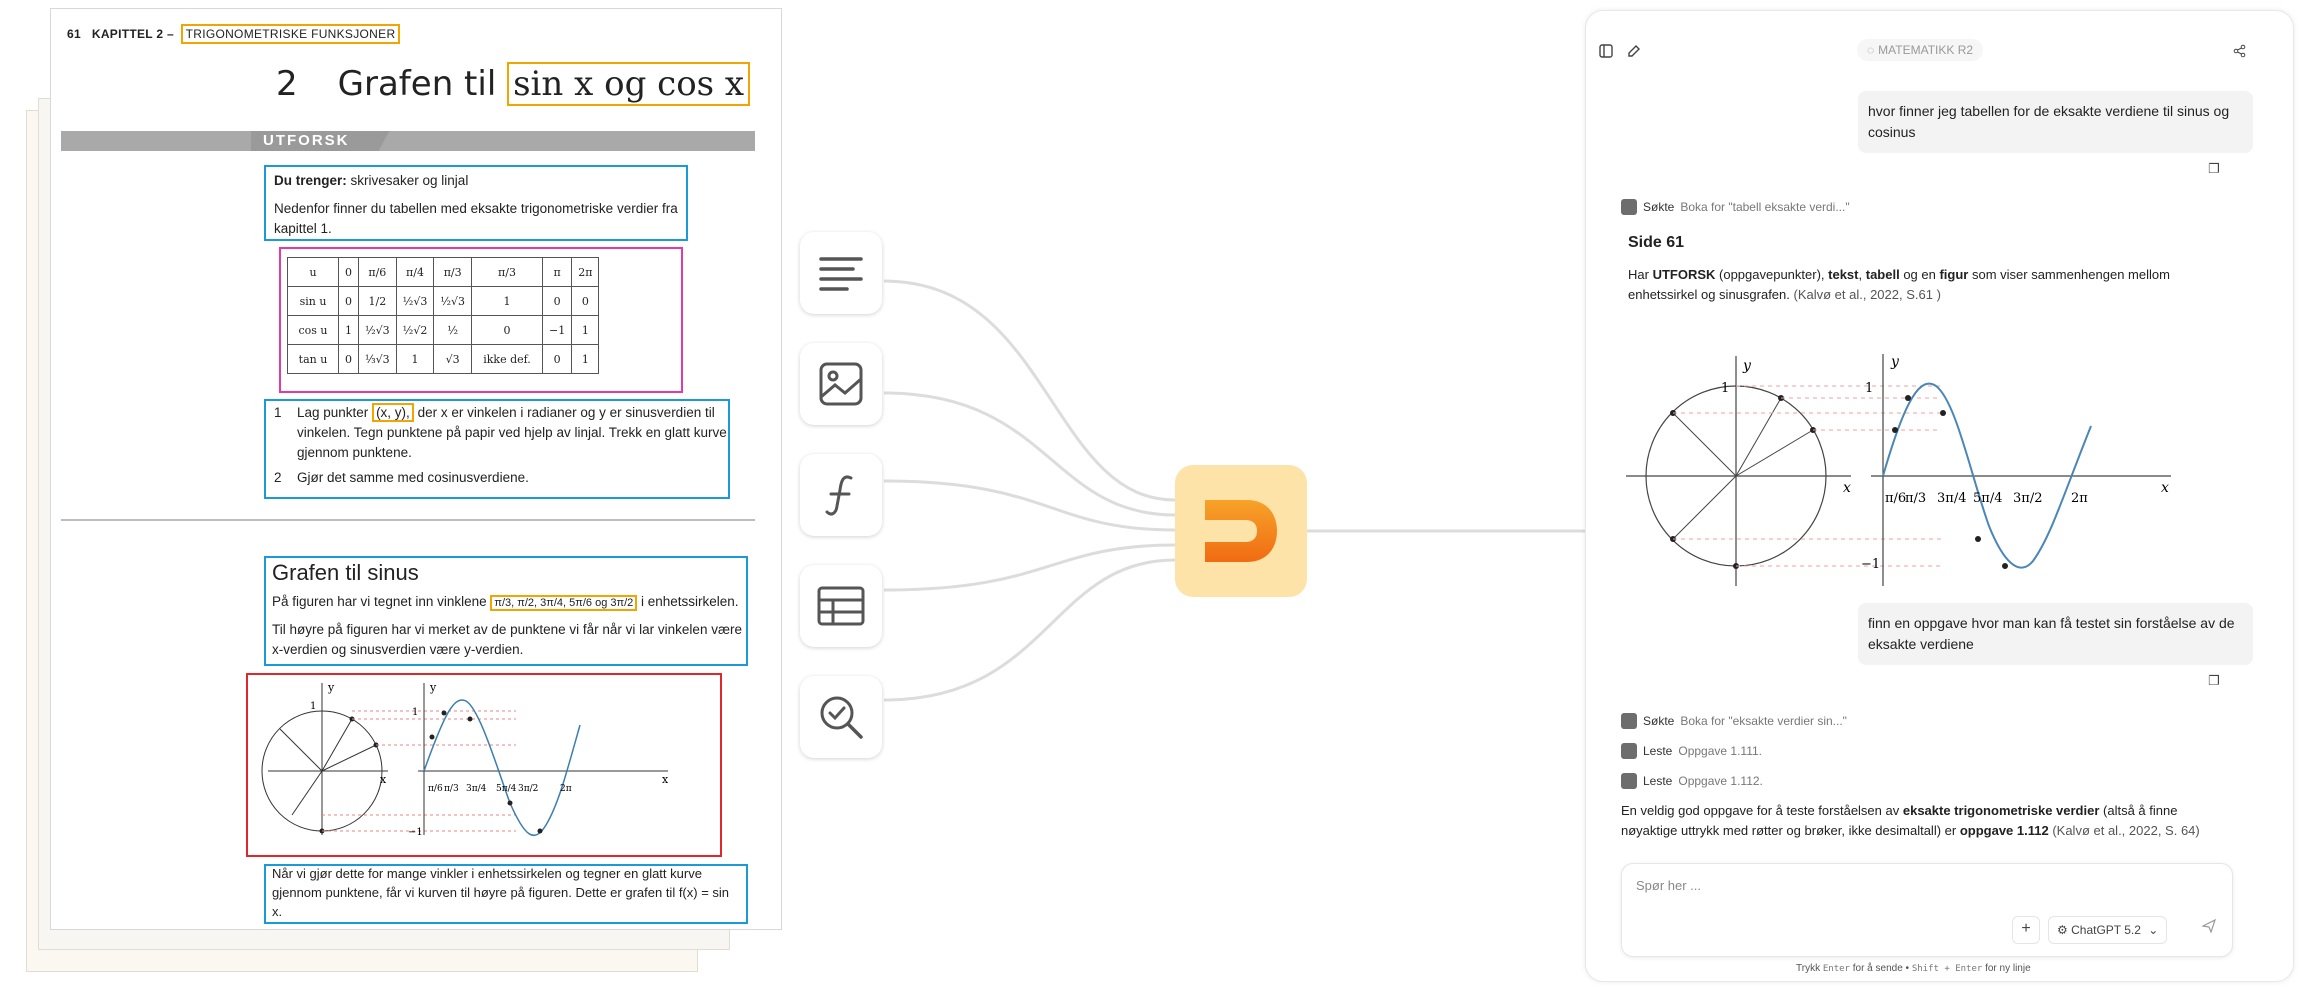  I want to click on table-row: cos u 1 ½√3 ½√2 ½ 0 −1 1, so click(443, 330).